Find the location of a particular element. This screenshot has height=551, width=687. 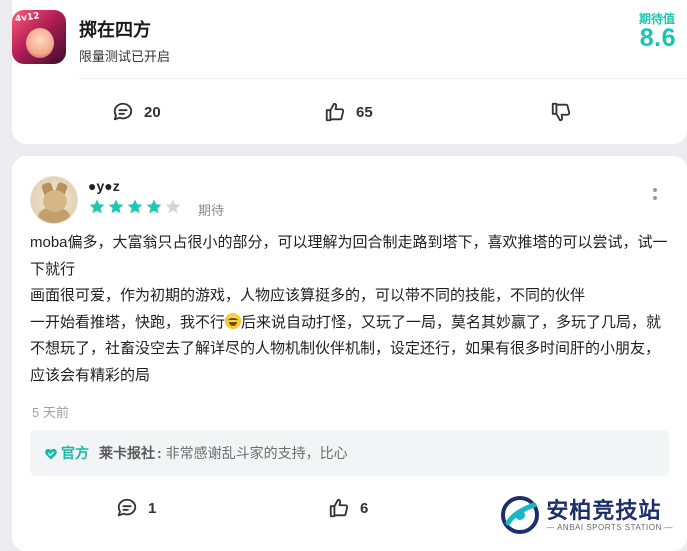

game-icon-tag: 4v12 is located at coordinates (27, 18).